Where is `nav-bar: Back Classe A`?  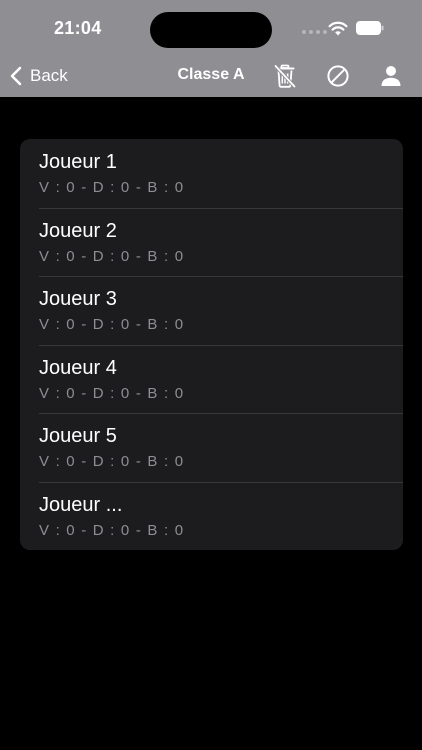 nav-bar: Back Classe A is located at coordinates (211, 76).